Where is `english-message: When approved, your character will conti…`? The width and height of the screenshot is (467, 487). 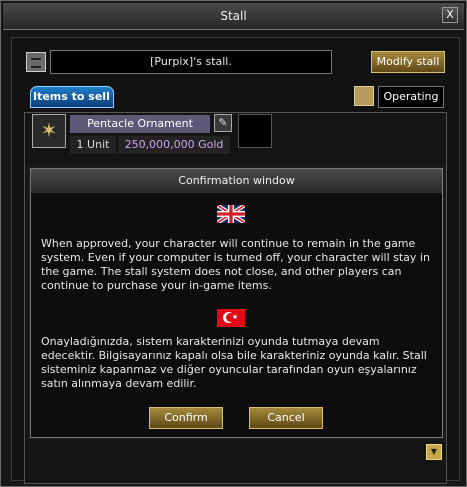 english-message: When approved, your character will conti… is located at coordinates (235, 264).